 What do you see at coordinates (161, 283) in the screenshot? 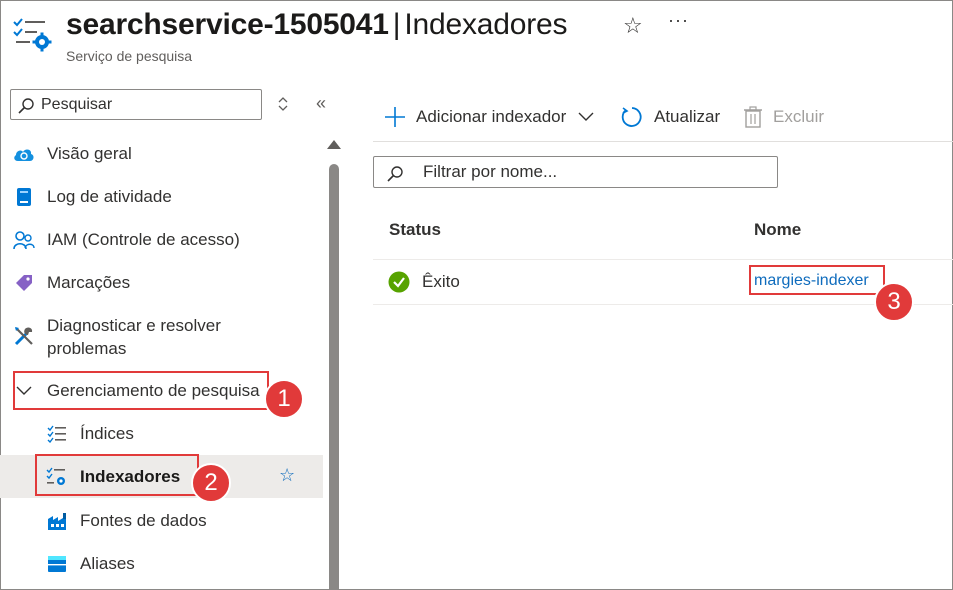
I see `sidebar-item-tags: Marcações` at bounding box center [161, 283].